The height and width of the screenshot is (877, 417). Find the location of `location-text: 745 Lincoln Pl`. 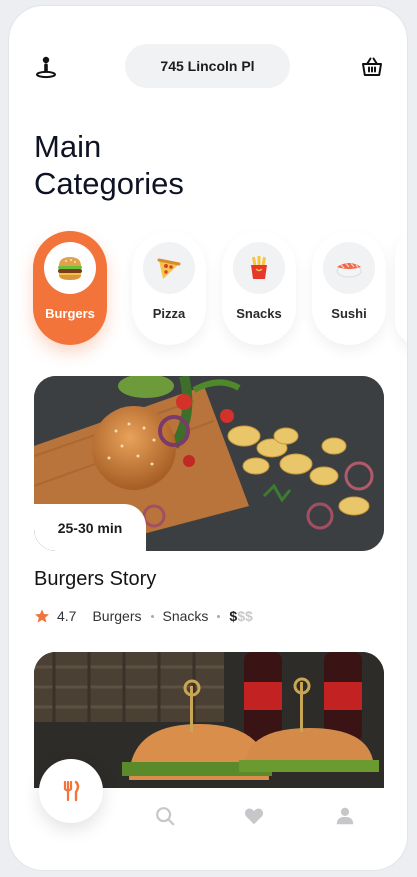

location-text: 745 Lincoln Pl is located at coordinates (207, 66).